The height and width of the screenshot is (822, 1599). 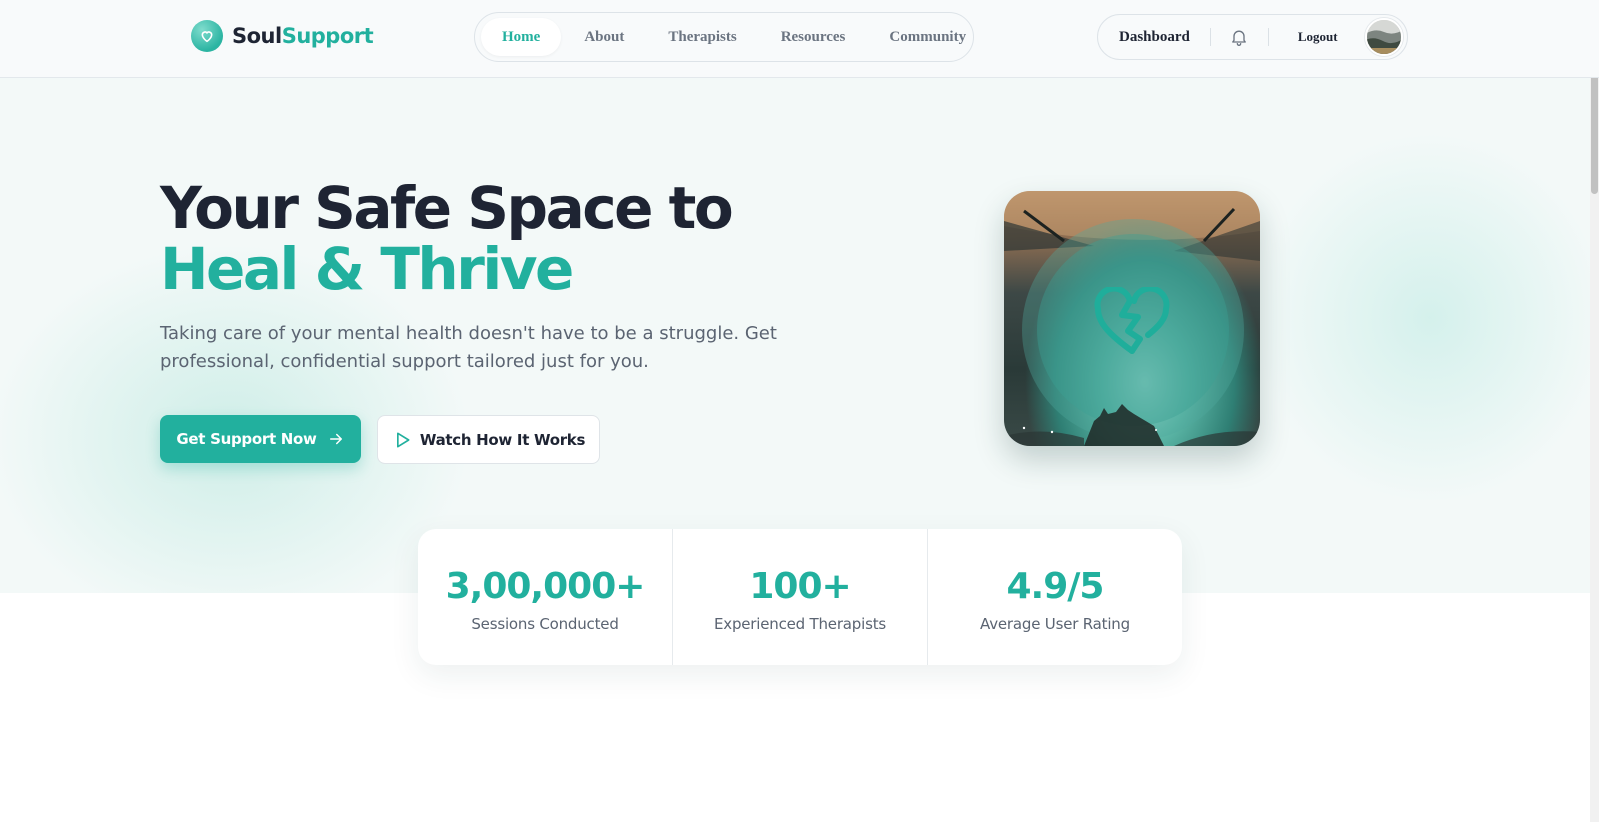 I want to click on hero-title-line2: Heal & Thrive, so click(x=367, y=269).